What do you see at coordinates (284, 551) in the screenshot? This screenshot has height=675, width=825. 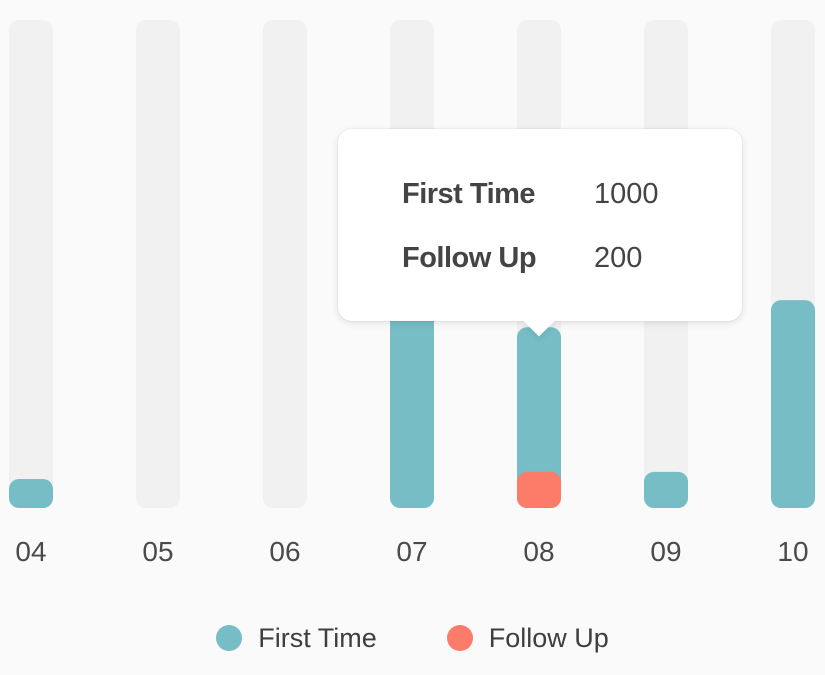 I see `x-tick-label: 06` at bounding box center [284, 551].